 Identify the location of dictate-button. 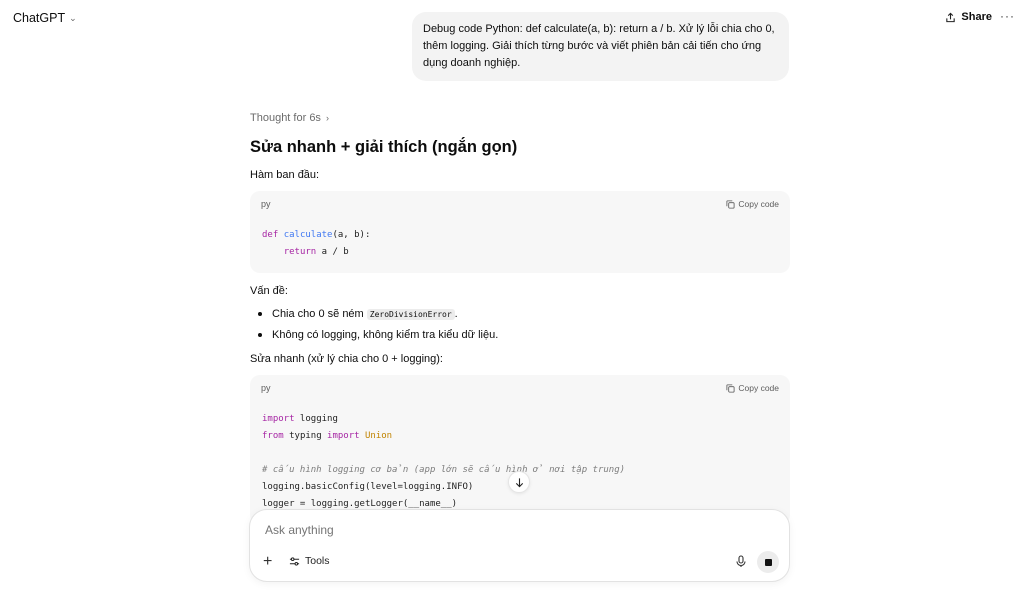
(741, 564).